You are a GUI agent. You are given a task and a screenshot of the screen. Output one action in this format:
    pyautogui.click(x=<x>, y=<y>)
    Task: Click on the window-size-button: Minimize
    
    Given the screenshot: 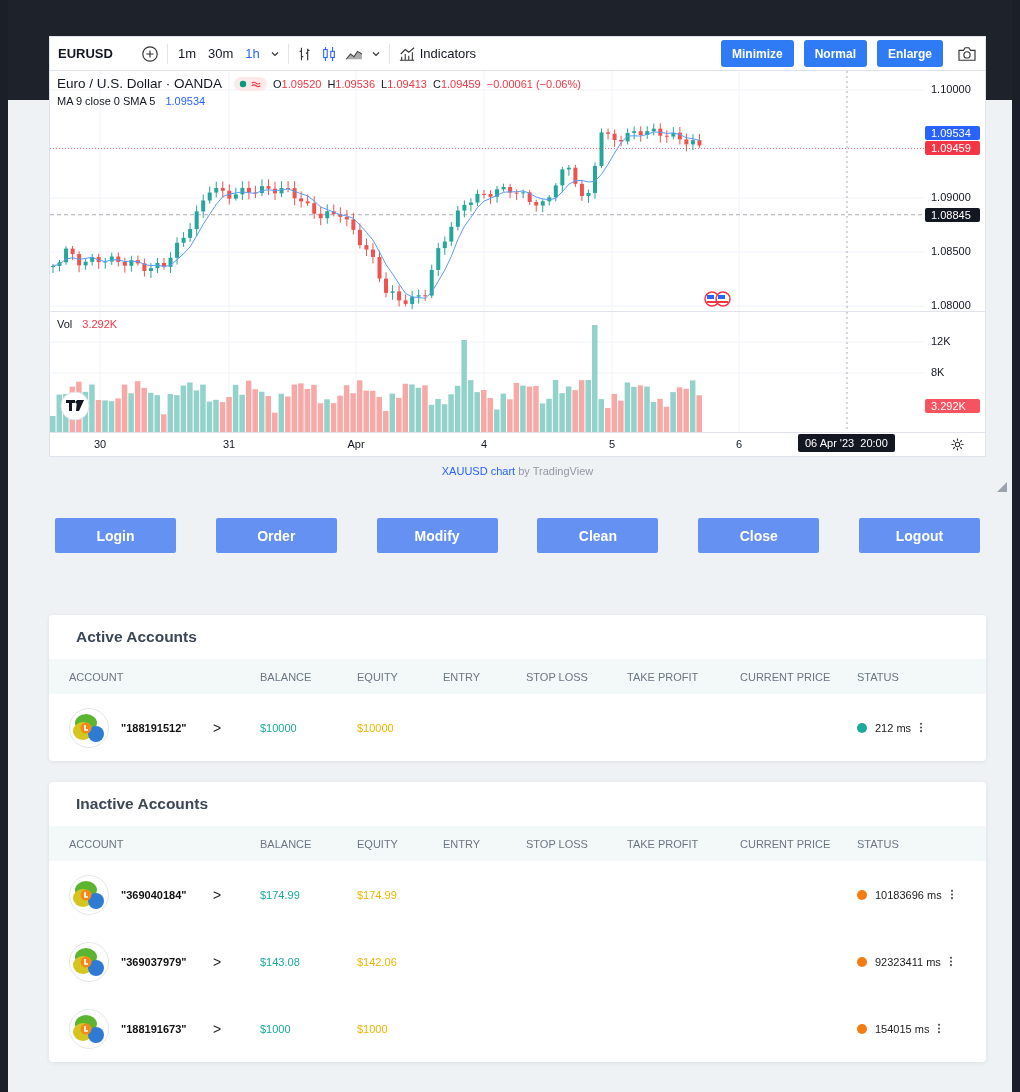 What is the action you would take?
    pyautogui.click(x=757, y=53)
    